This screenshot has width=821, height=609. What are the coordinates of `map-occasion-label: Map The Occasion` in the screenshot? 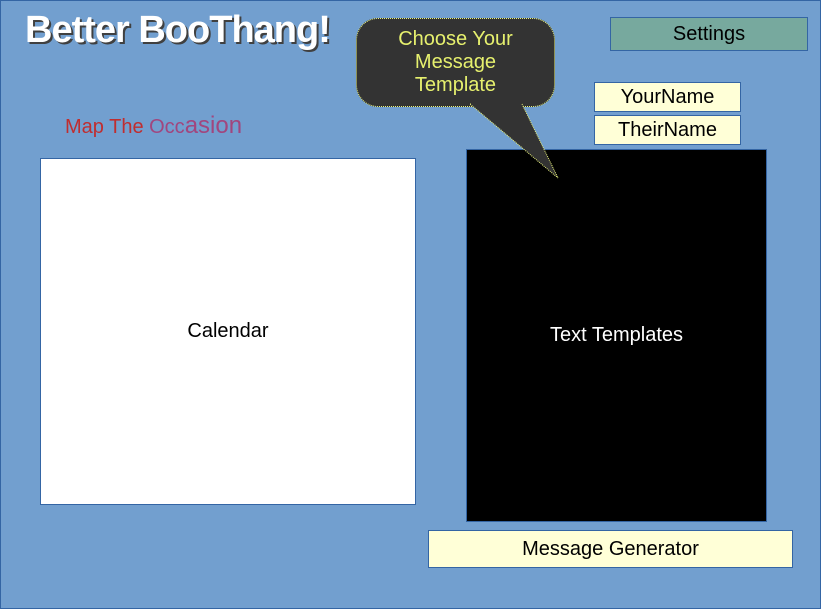 It's located at (153, 126).